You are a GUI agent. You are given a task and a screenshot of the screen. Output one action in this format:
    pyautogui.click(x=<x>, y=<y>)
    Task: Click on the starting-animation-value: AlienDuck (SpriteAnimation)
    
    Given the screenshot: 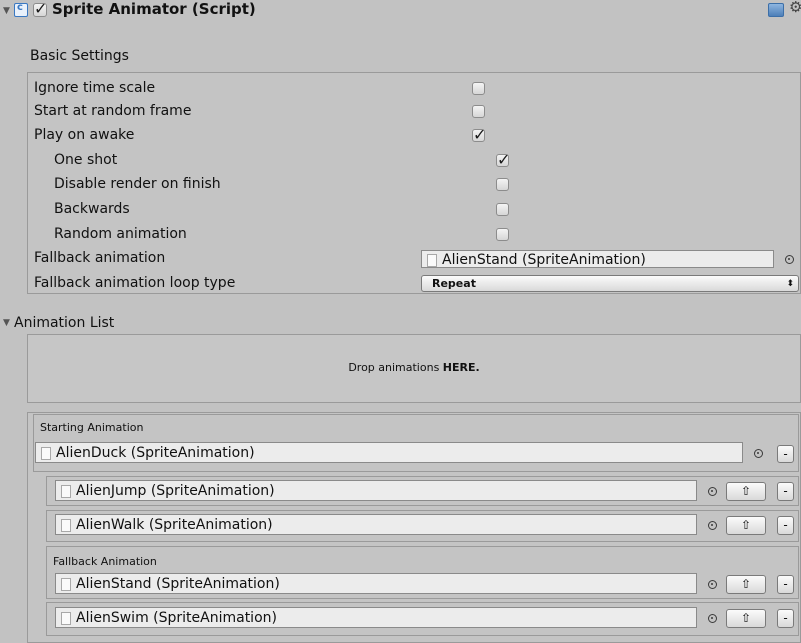 What is the action you would take?
    pyautogui.click(x=155, y=453)
    